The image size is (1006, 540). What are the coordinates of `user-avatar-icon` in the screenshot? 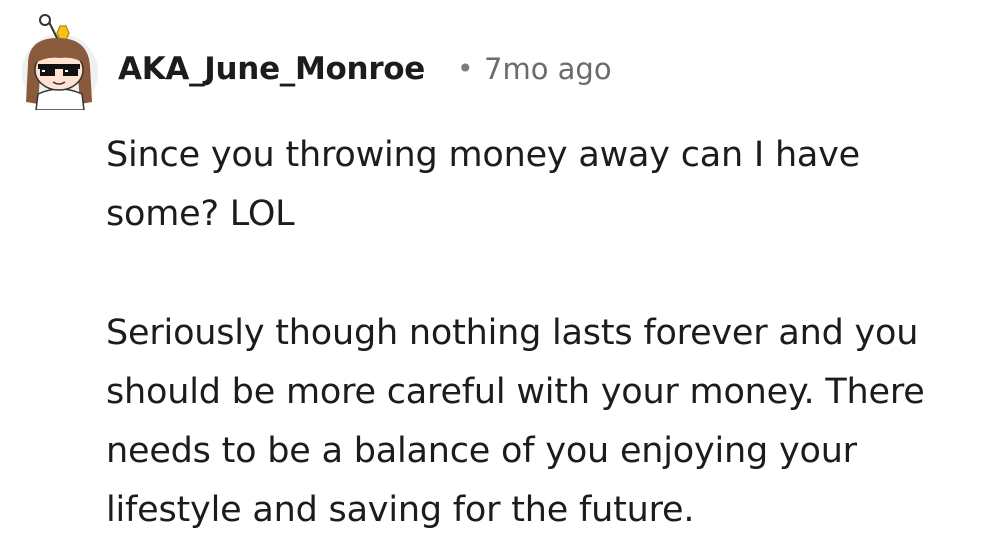 It's located at (56, 62).